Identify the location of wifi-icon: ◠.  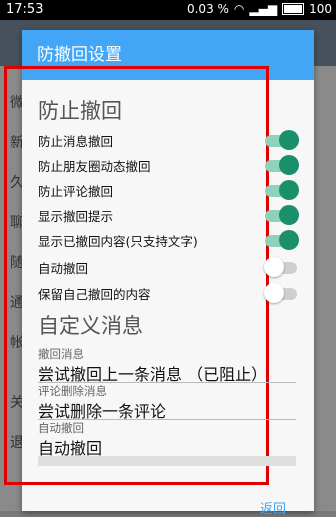
(239, 9).